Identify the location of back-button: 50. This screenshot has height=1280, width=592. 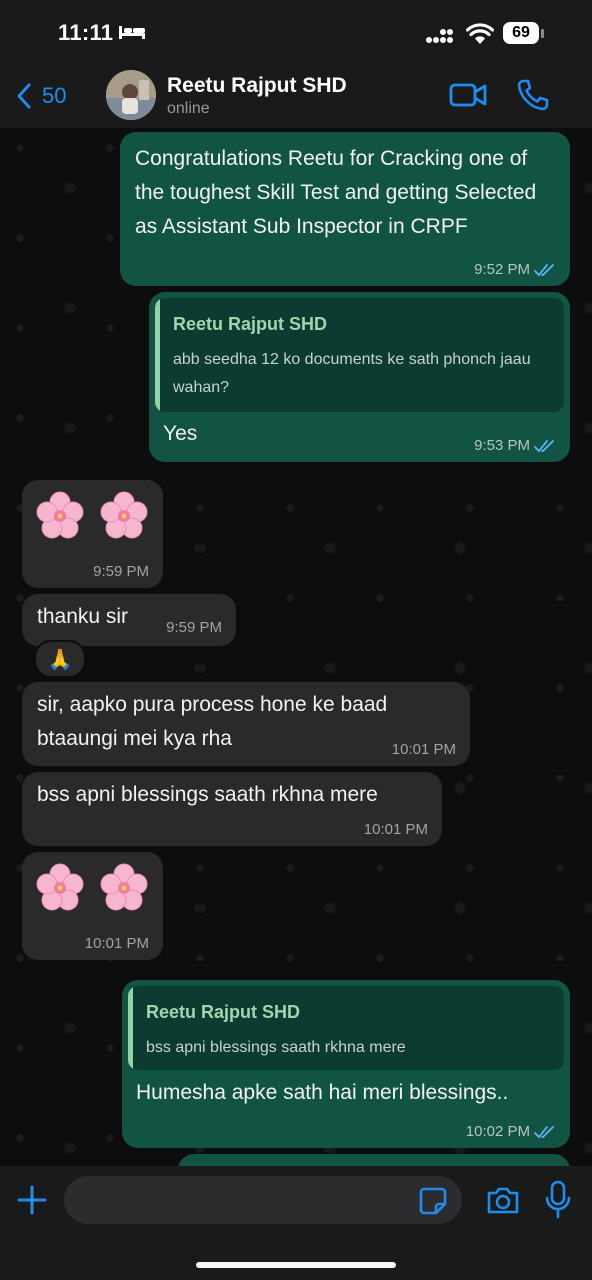
(41, 96).